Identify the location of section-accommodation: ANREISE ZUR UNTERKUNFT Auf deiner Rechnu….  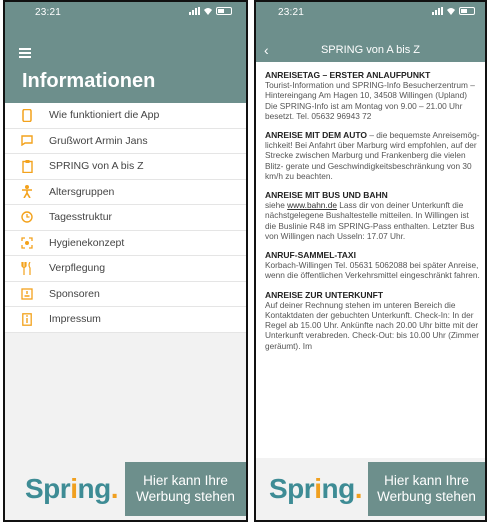
(373, 320).